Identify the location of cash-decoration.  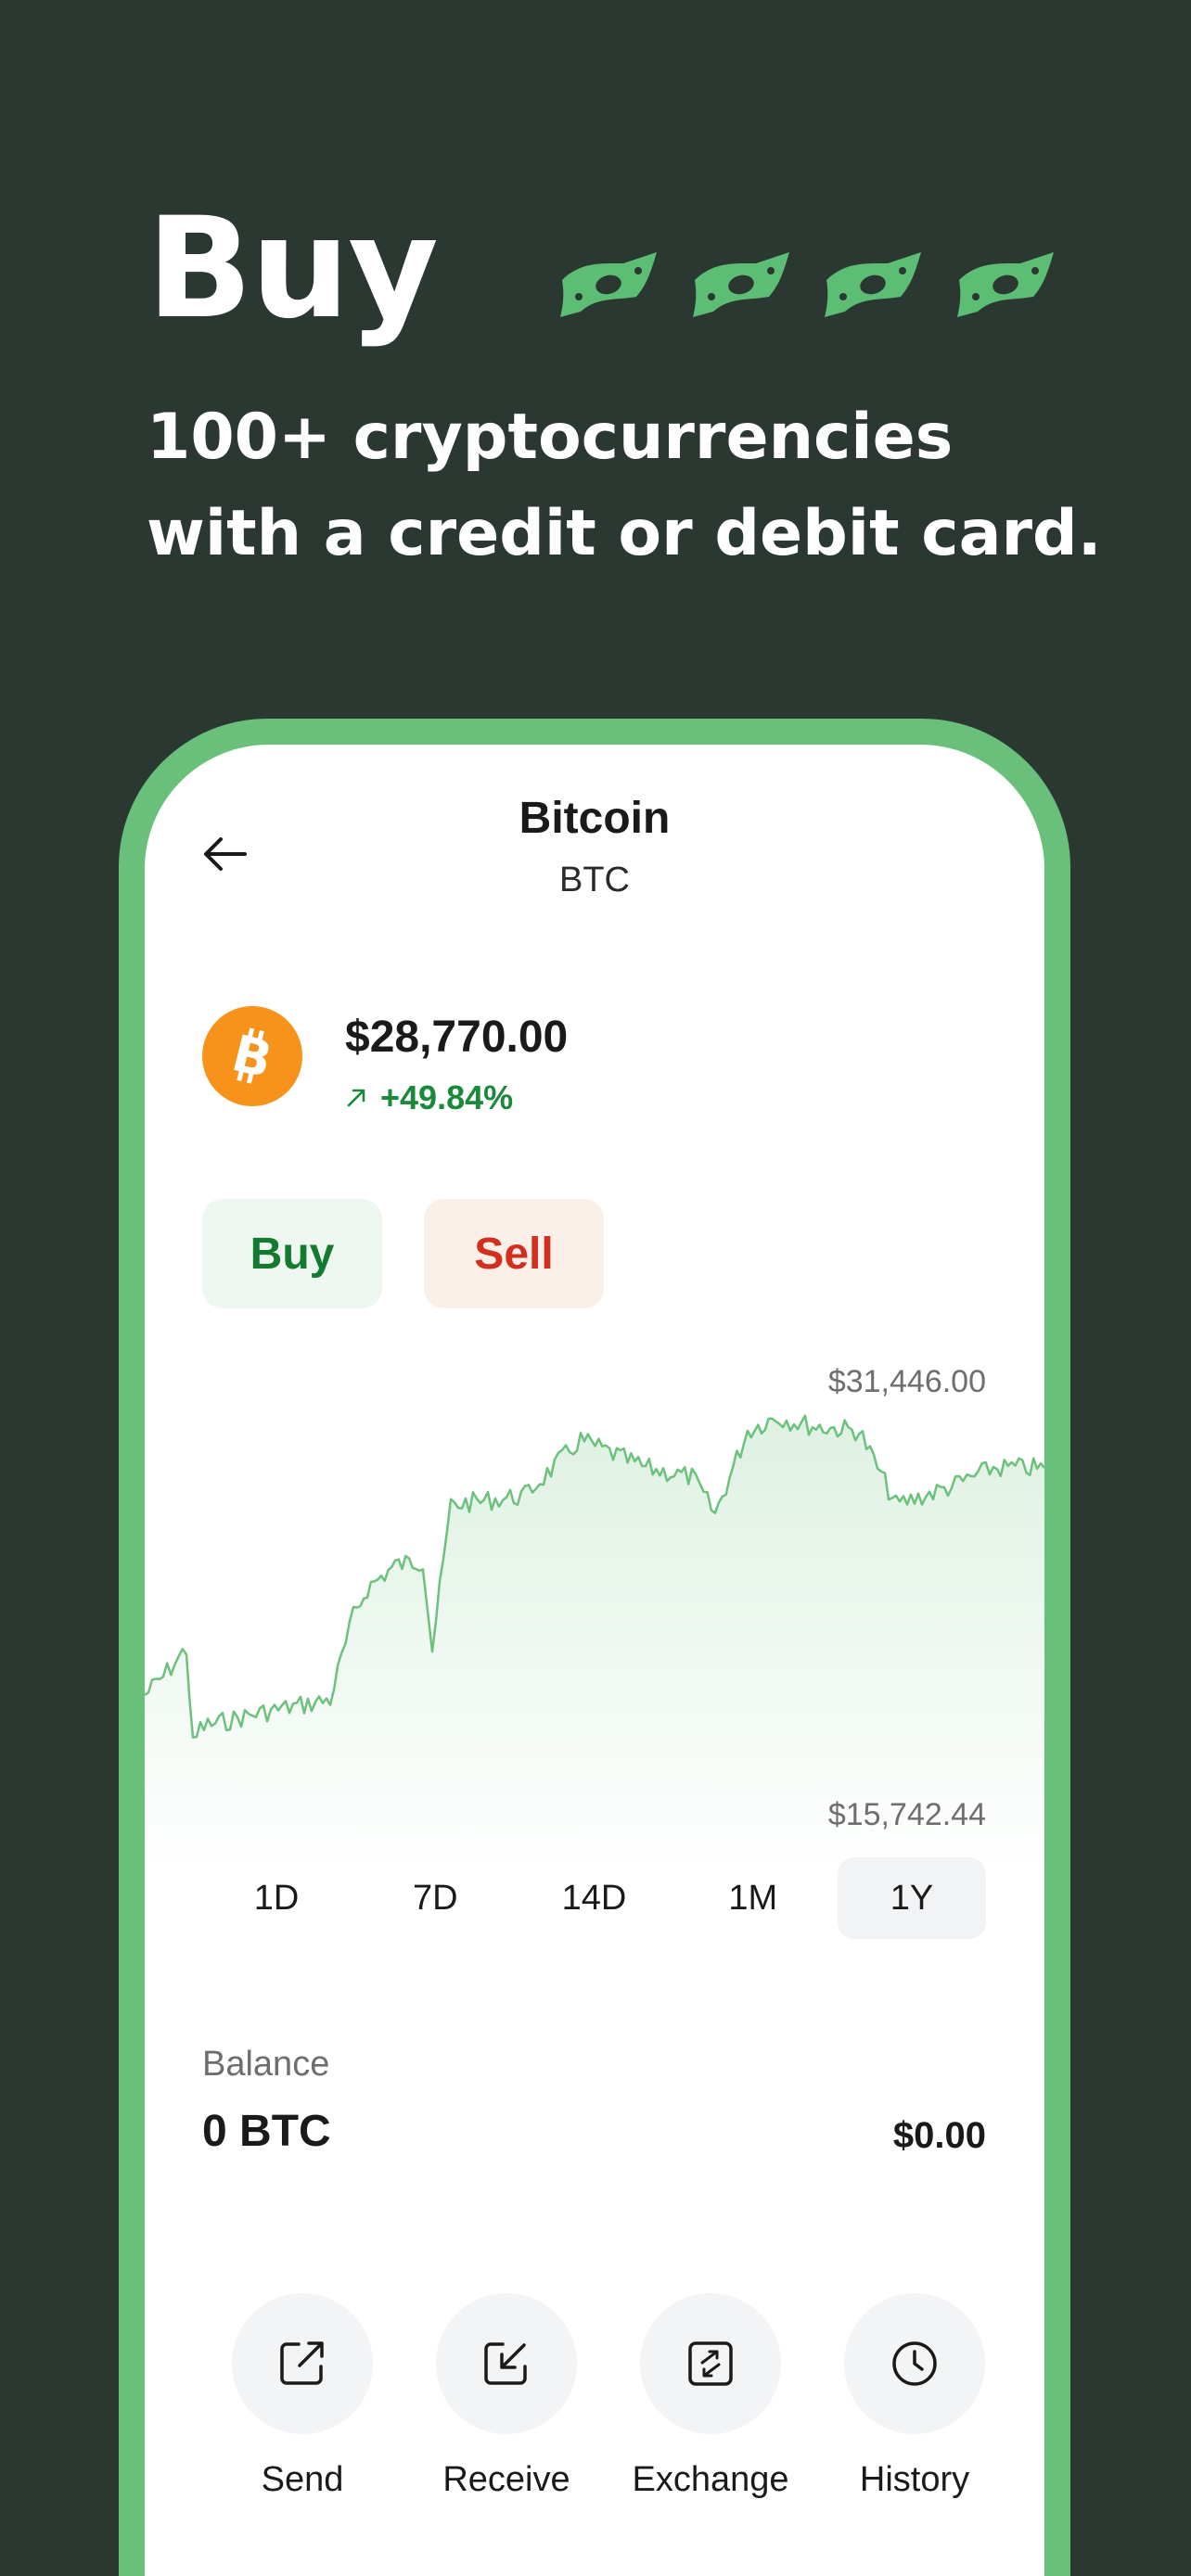
(807, 284).